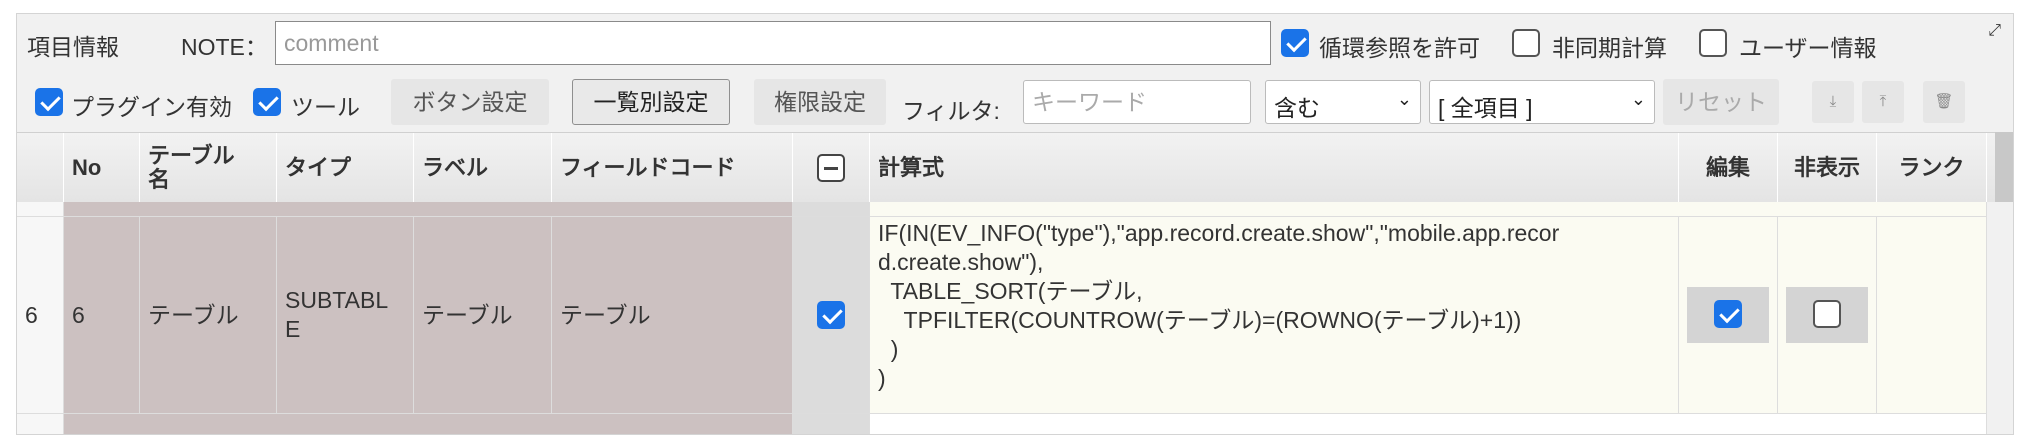 The height and width of the screenshot is (435, 2024). What do you see at coordinates (1932, 168) in the screenshot?
I see `col-rank: ランク` at bounding box center [1932, 168].